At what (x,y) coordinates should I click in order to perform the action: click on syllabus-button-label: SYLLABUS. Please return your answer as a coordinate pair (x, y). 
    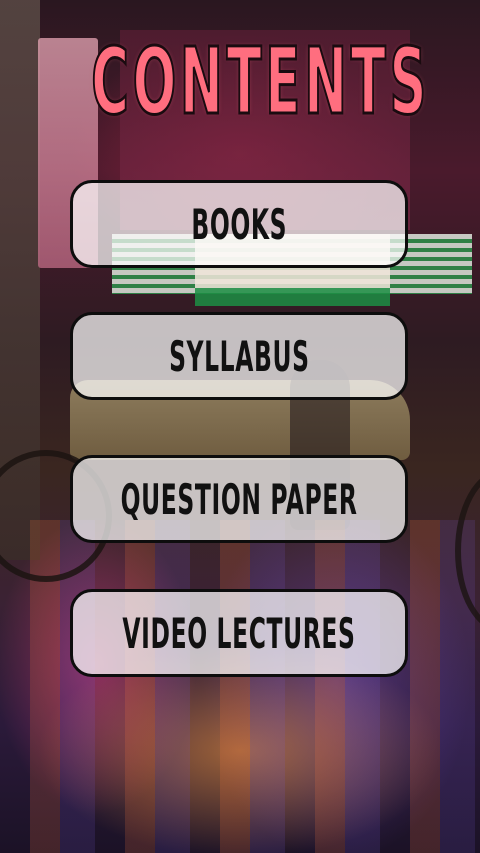
    Looking at the image, I should click on (239, 356).